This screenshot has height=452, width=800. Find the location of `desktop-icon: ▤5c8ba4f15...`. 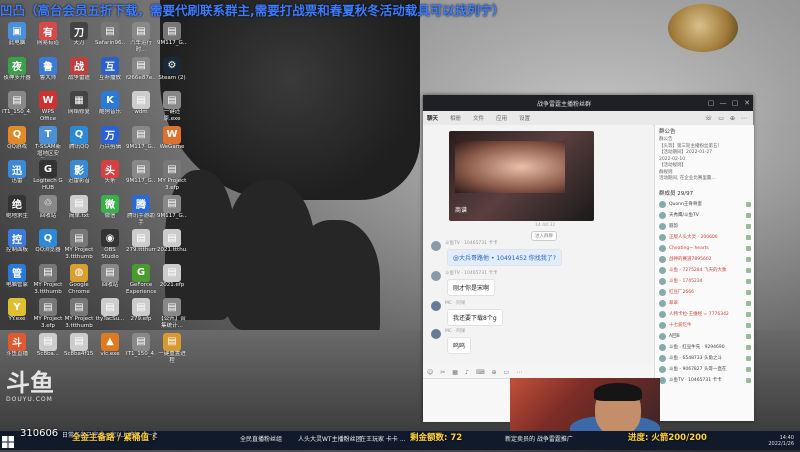

desktop-icon: ▤5c8ba4f15... is located at coordinates (79, 348).